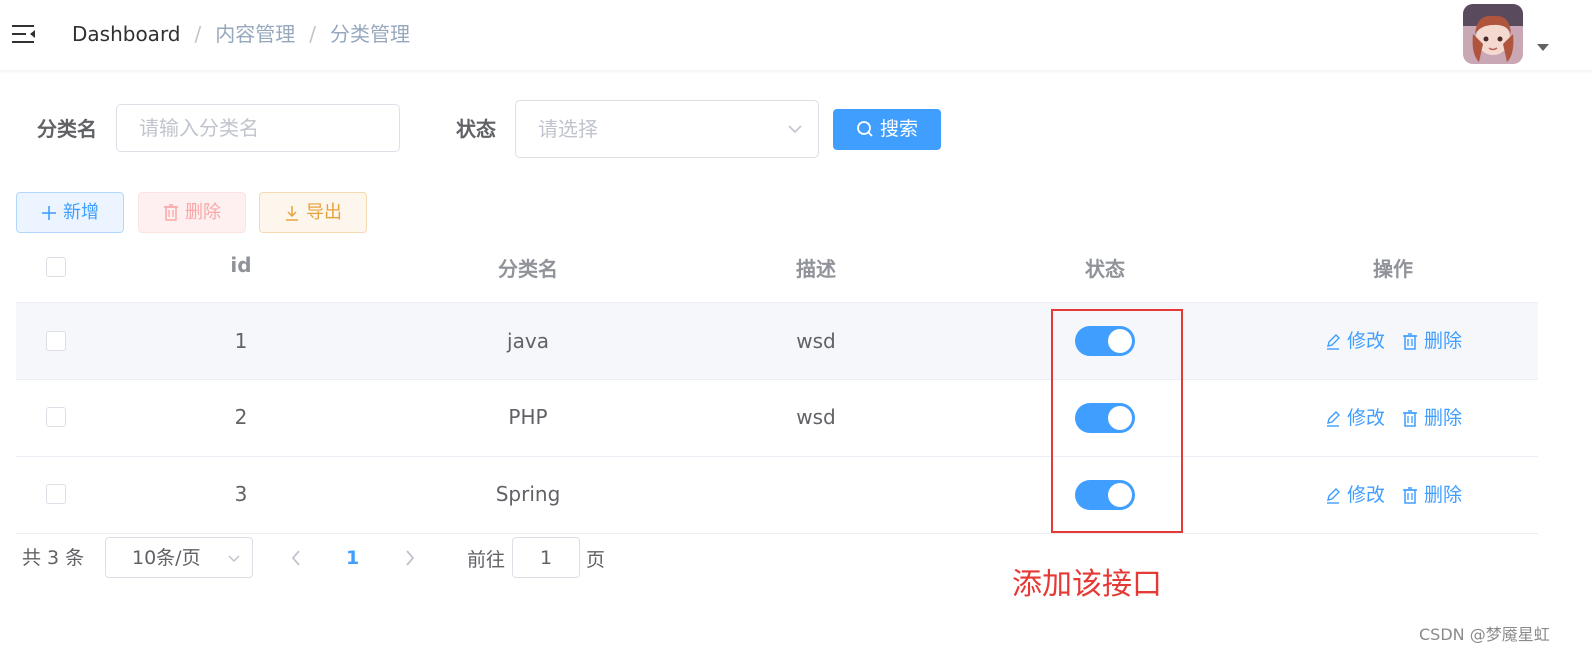 This screenshot has width=1592, height=663. Describe the element at coordinates (1543, 47) in the screenshot. I see `caret-down-icon` at that location.